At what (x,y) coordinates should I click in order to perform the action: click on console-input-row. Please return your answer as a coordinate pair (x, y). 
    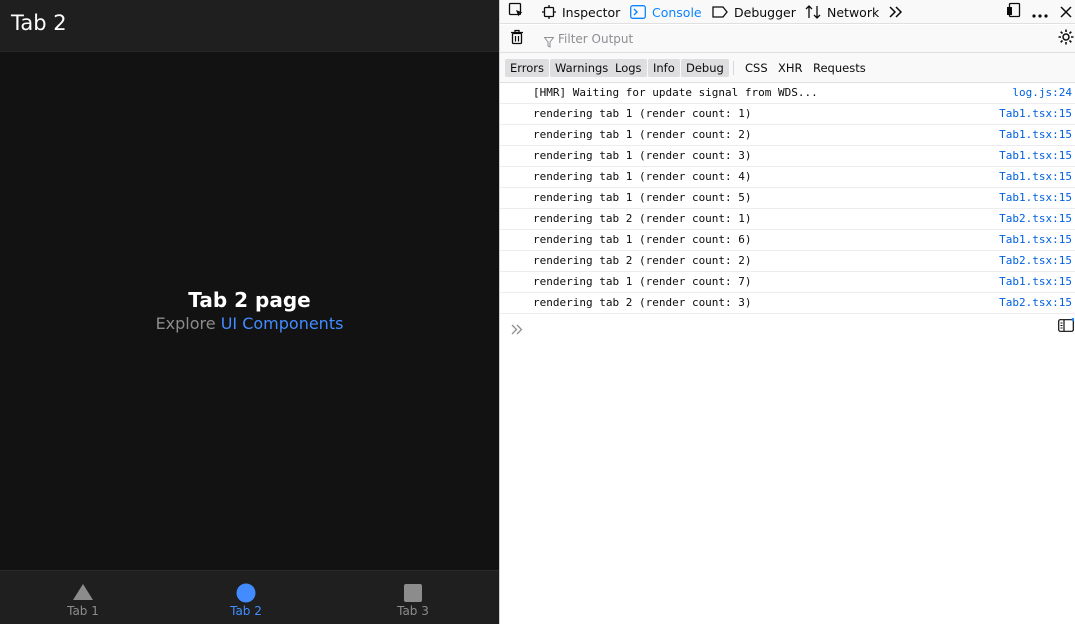
    Looking at the image, I should click on (787, 326).